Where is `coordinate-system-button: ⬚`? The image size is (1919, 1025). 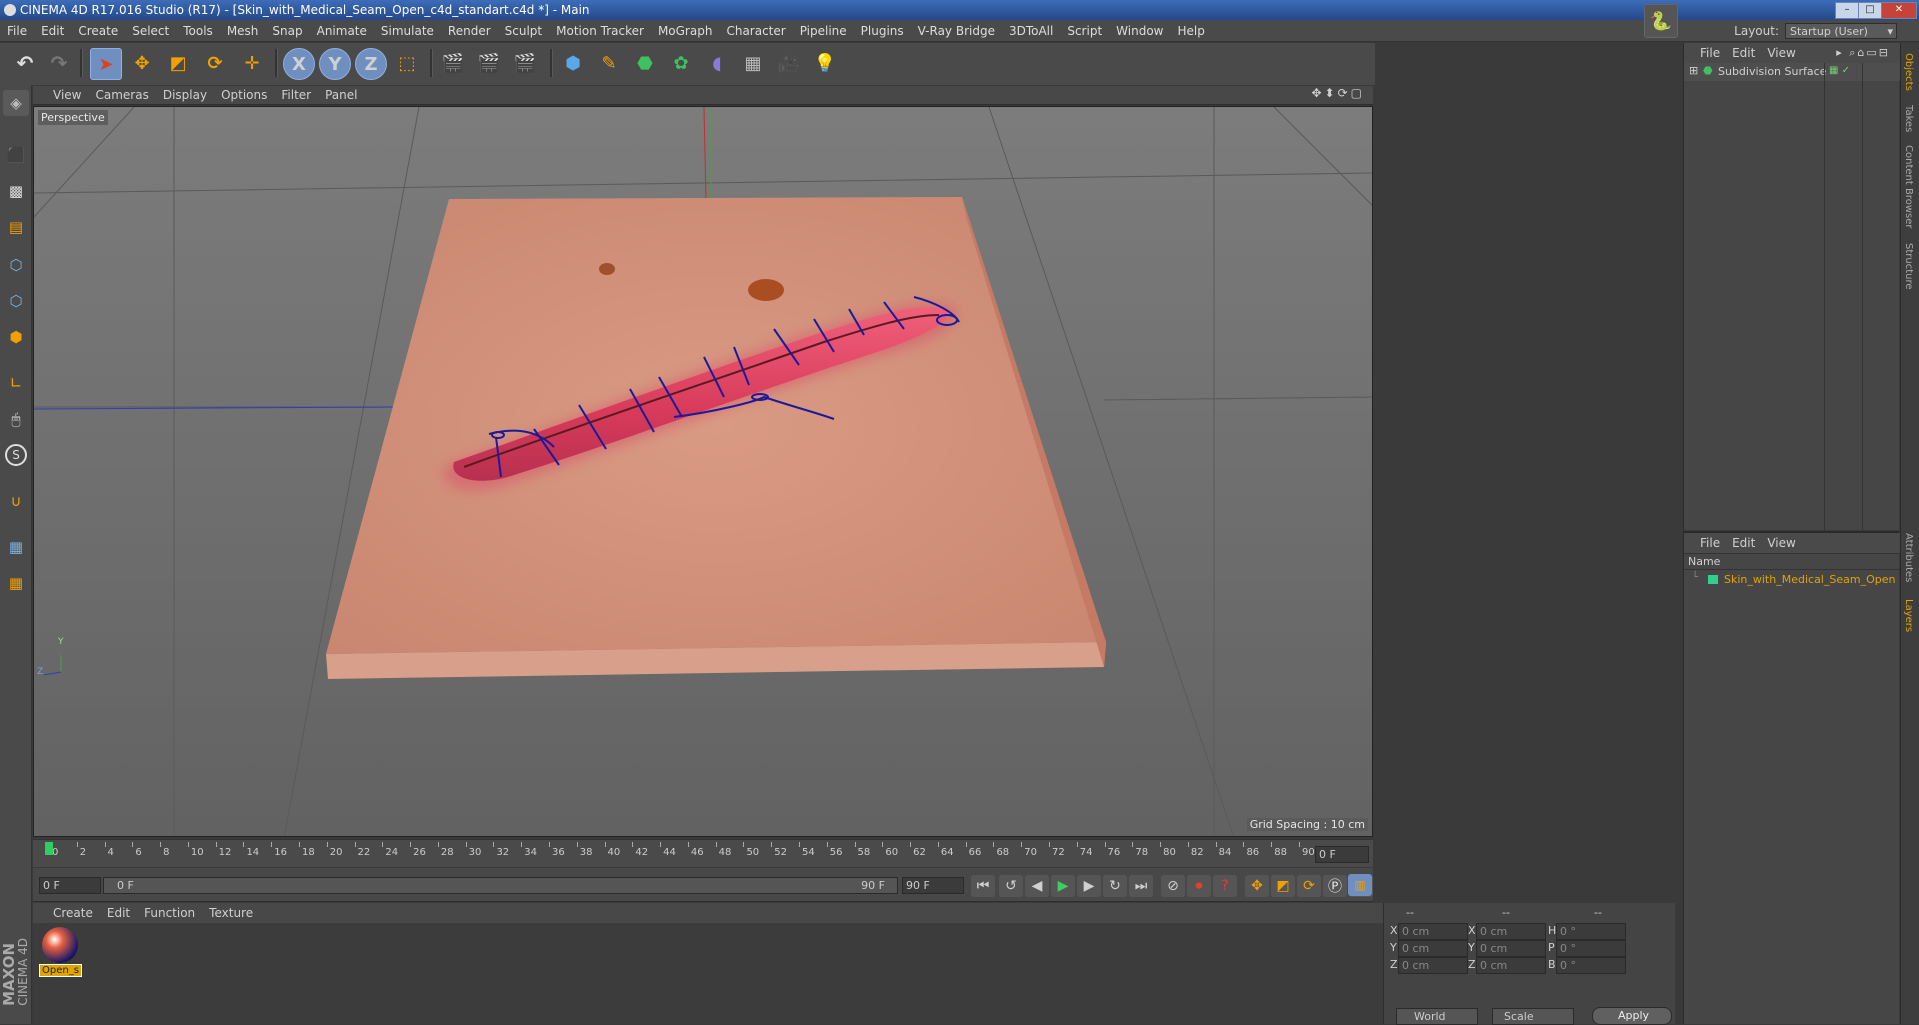 coordinate-system-button: ⬚ is located at coordinates (407, 63).